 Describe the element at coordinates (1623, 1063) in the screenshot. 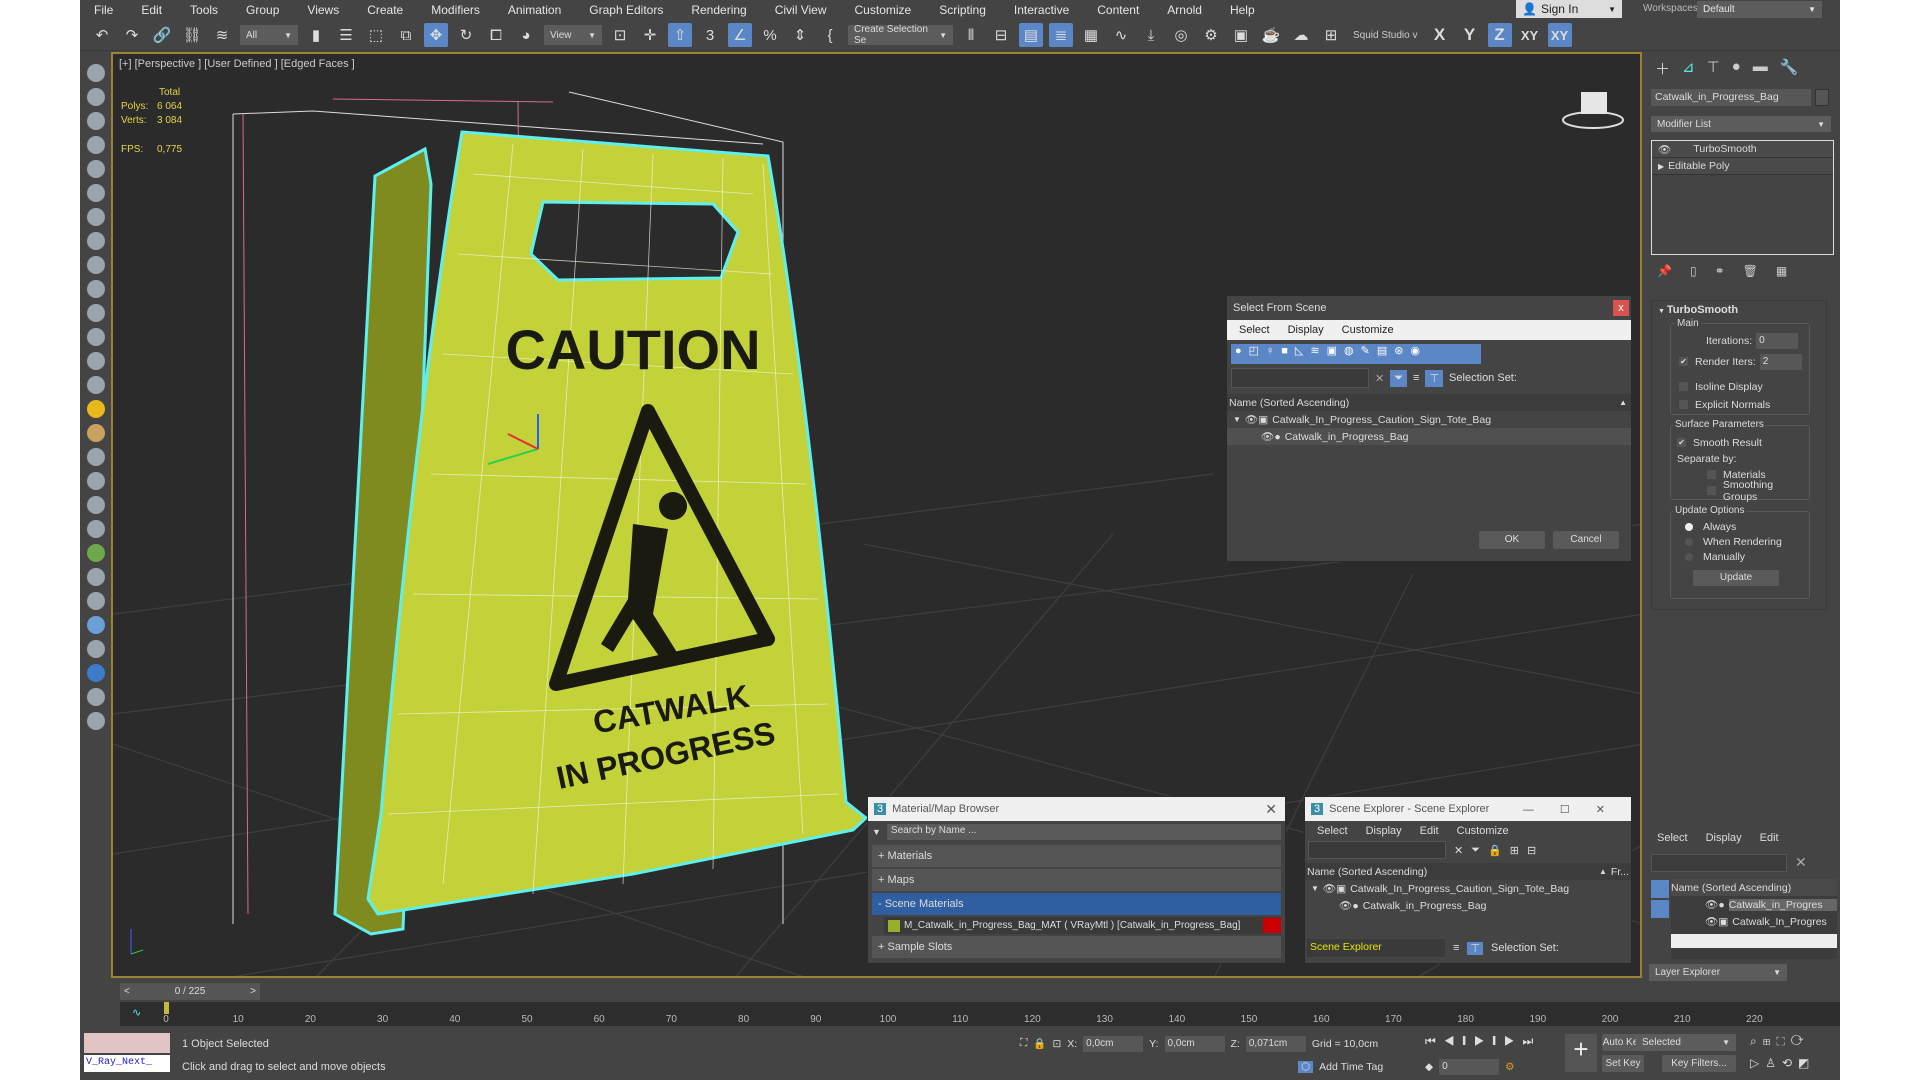

I see `set-key-button: Set Key` at that location.